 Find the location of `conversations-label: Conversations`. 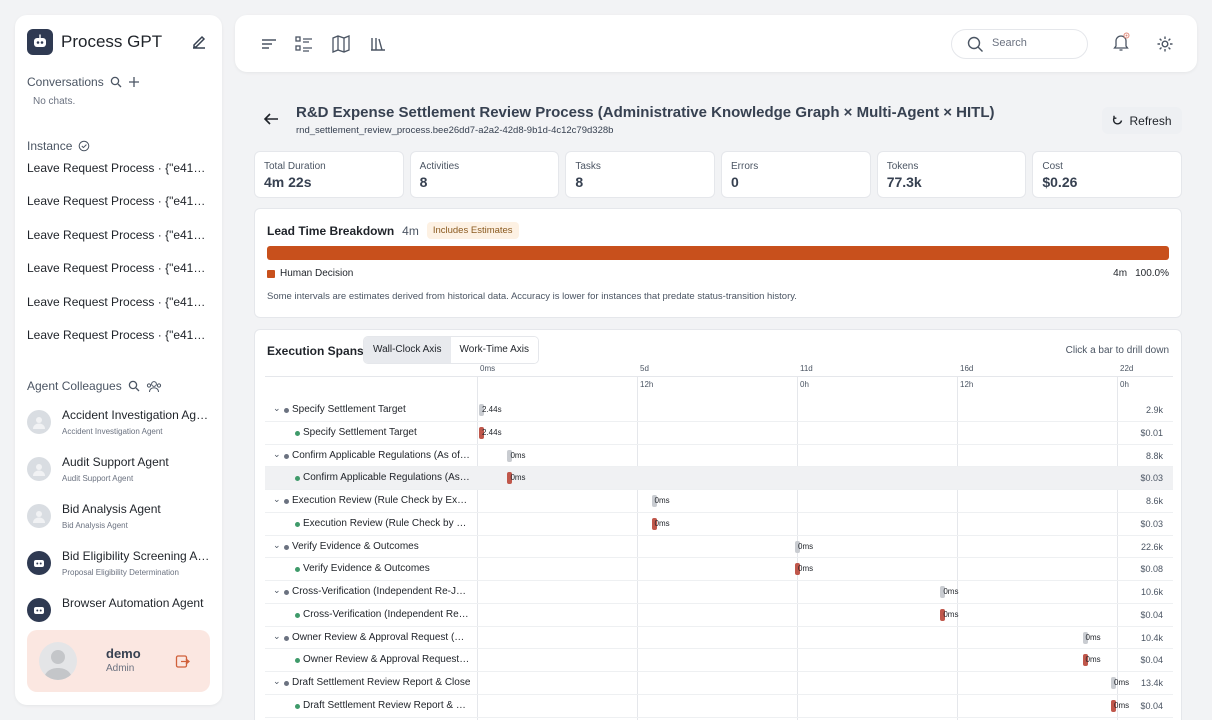

conversations-label: Conversations is located at coordinates (65, 82).